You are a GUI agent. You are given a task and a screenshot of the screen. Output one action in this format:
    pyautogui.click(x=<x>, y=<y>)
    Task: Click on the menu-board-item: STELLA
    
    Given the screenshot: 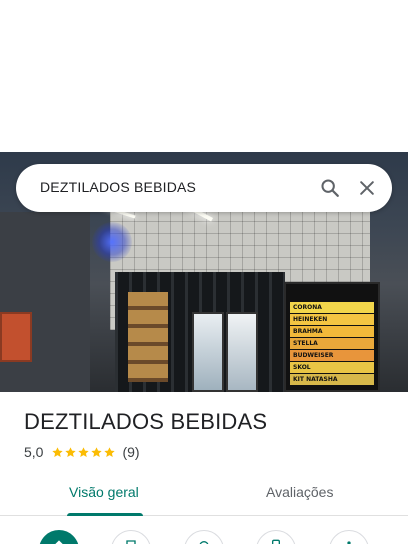 What is the action you would take?
    pyautogui.click(x=305, y=343)
    